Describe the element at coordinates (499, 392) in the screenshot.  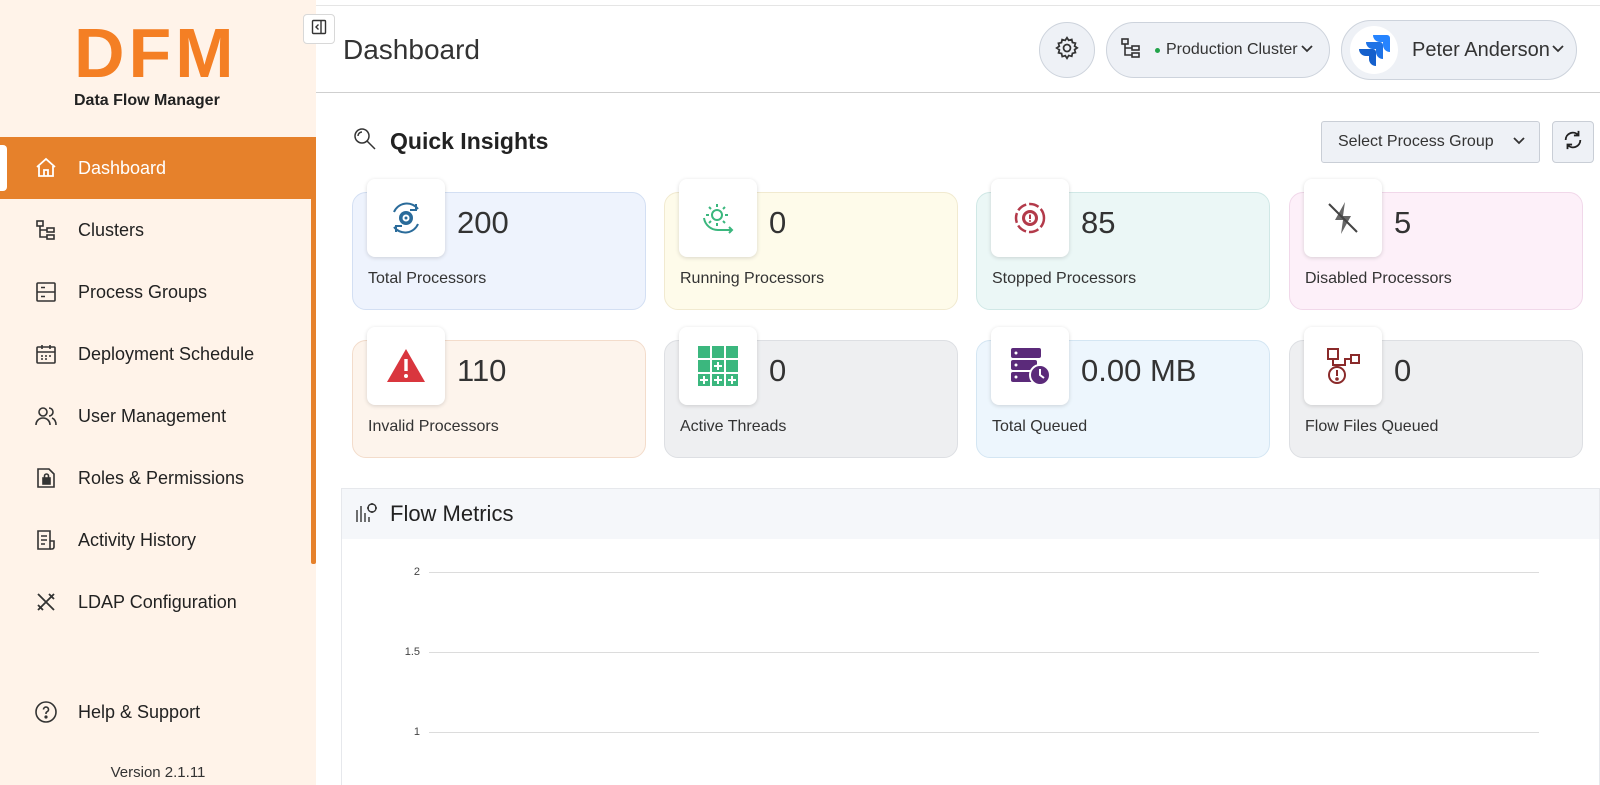
I see `card-invalid-processors: 110 Invalid Processors` at that location.